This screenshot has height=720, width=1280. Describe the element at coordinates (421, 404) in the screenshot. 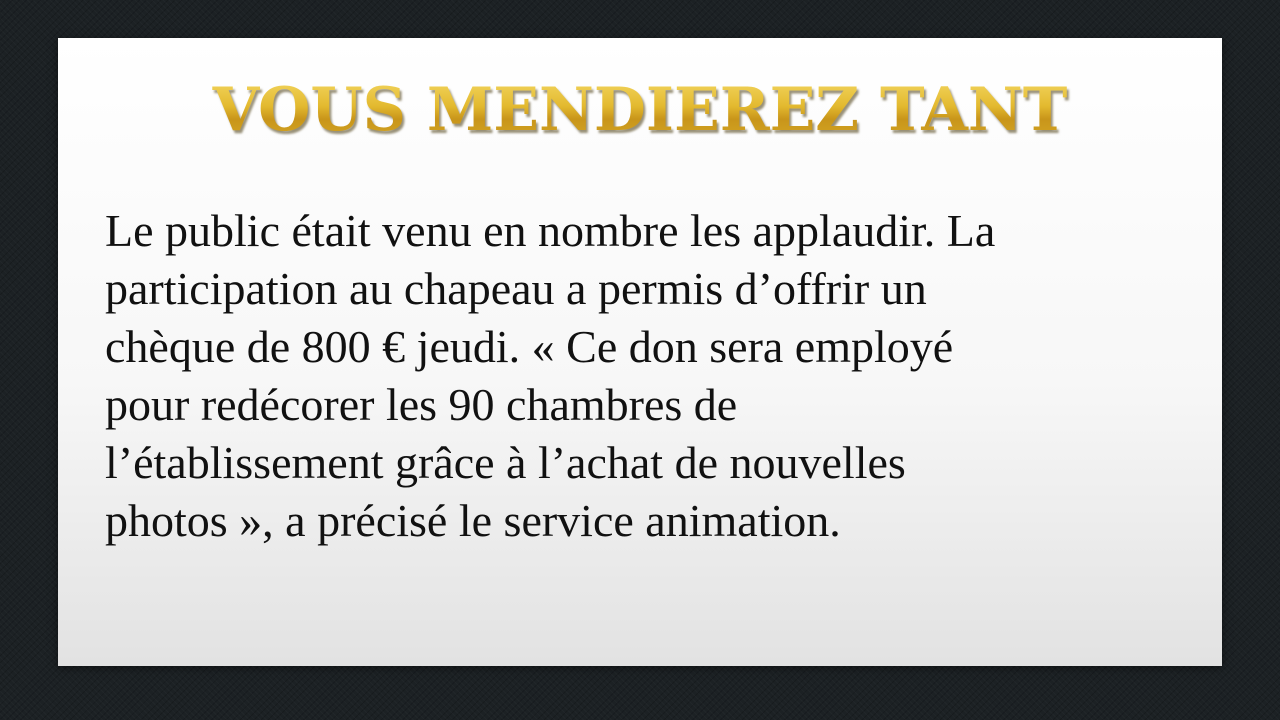

I see `body-line: pour redécorer les 90 chambres de` at that location.